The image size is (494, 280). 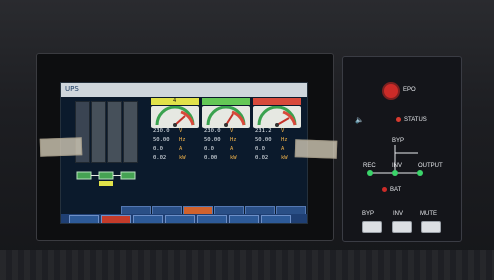 I want to click on speaker-icon: 🔈, so click(x=359, y=120).